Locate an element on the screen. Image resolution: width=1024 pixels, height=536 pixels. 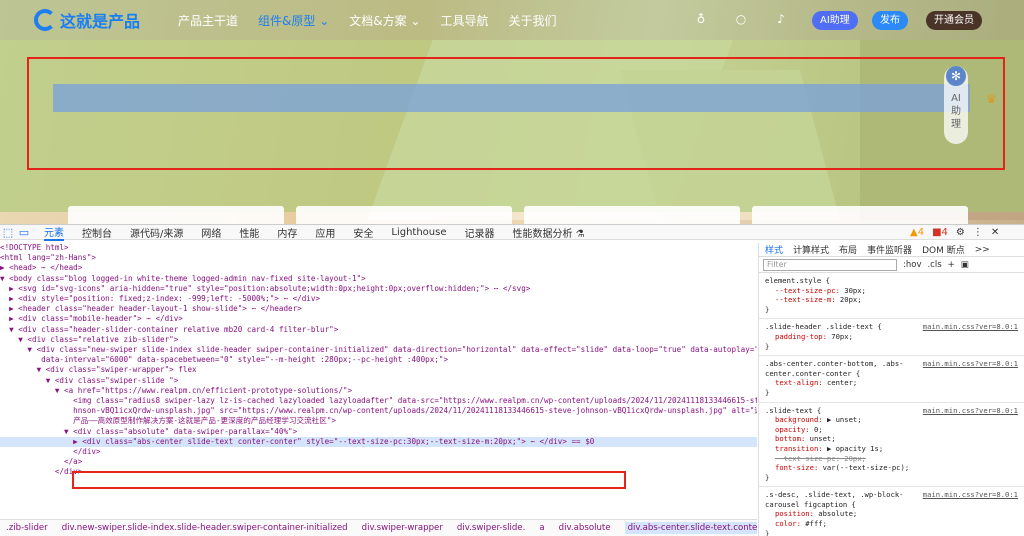
tab-network: 网络 is located at coordinates (211, 232).